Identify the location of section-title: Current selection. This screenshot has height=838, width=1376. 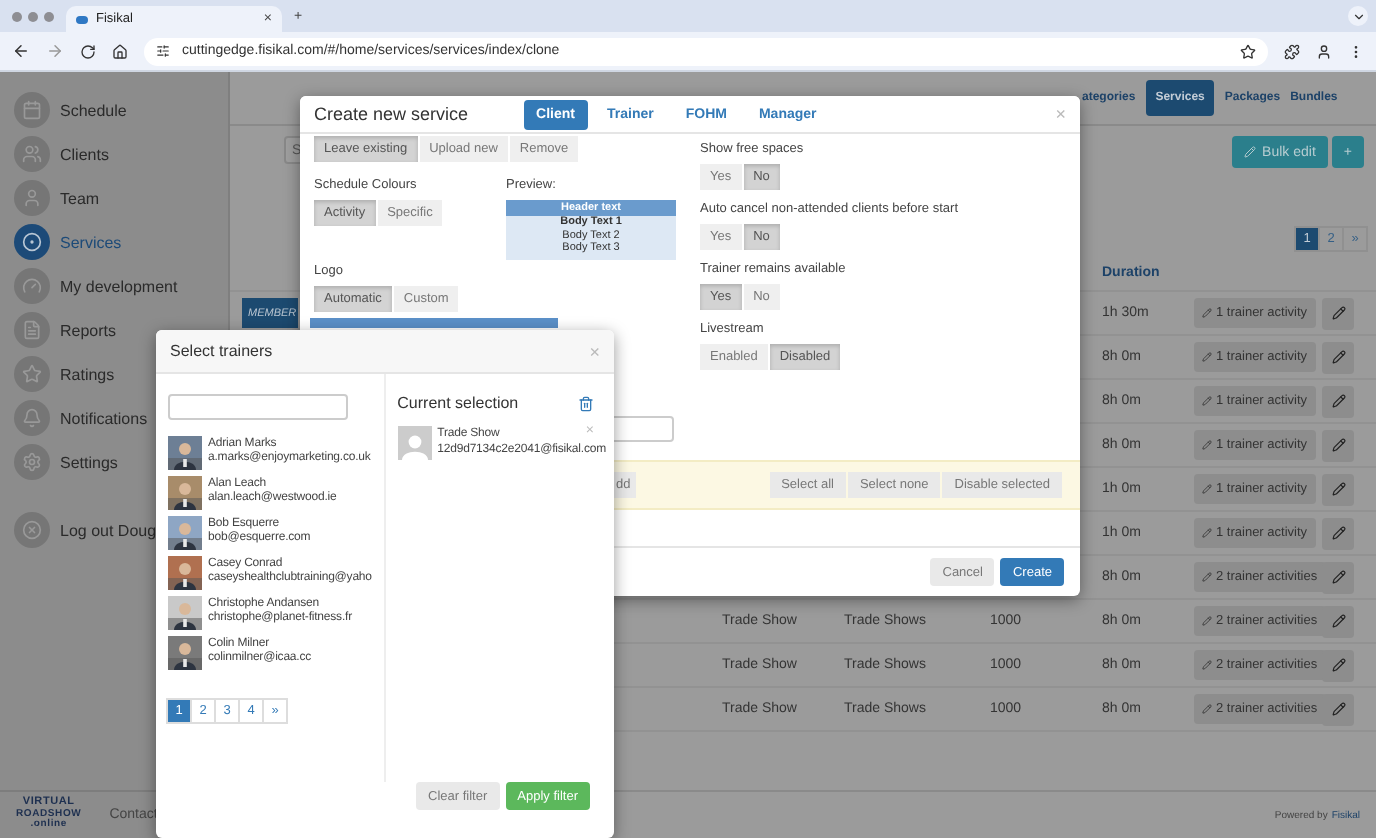
(458, 403).